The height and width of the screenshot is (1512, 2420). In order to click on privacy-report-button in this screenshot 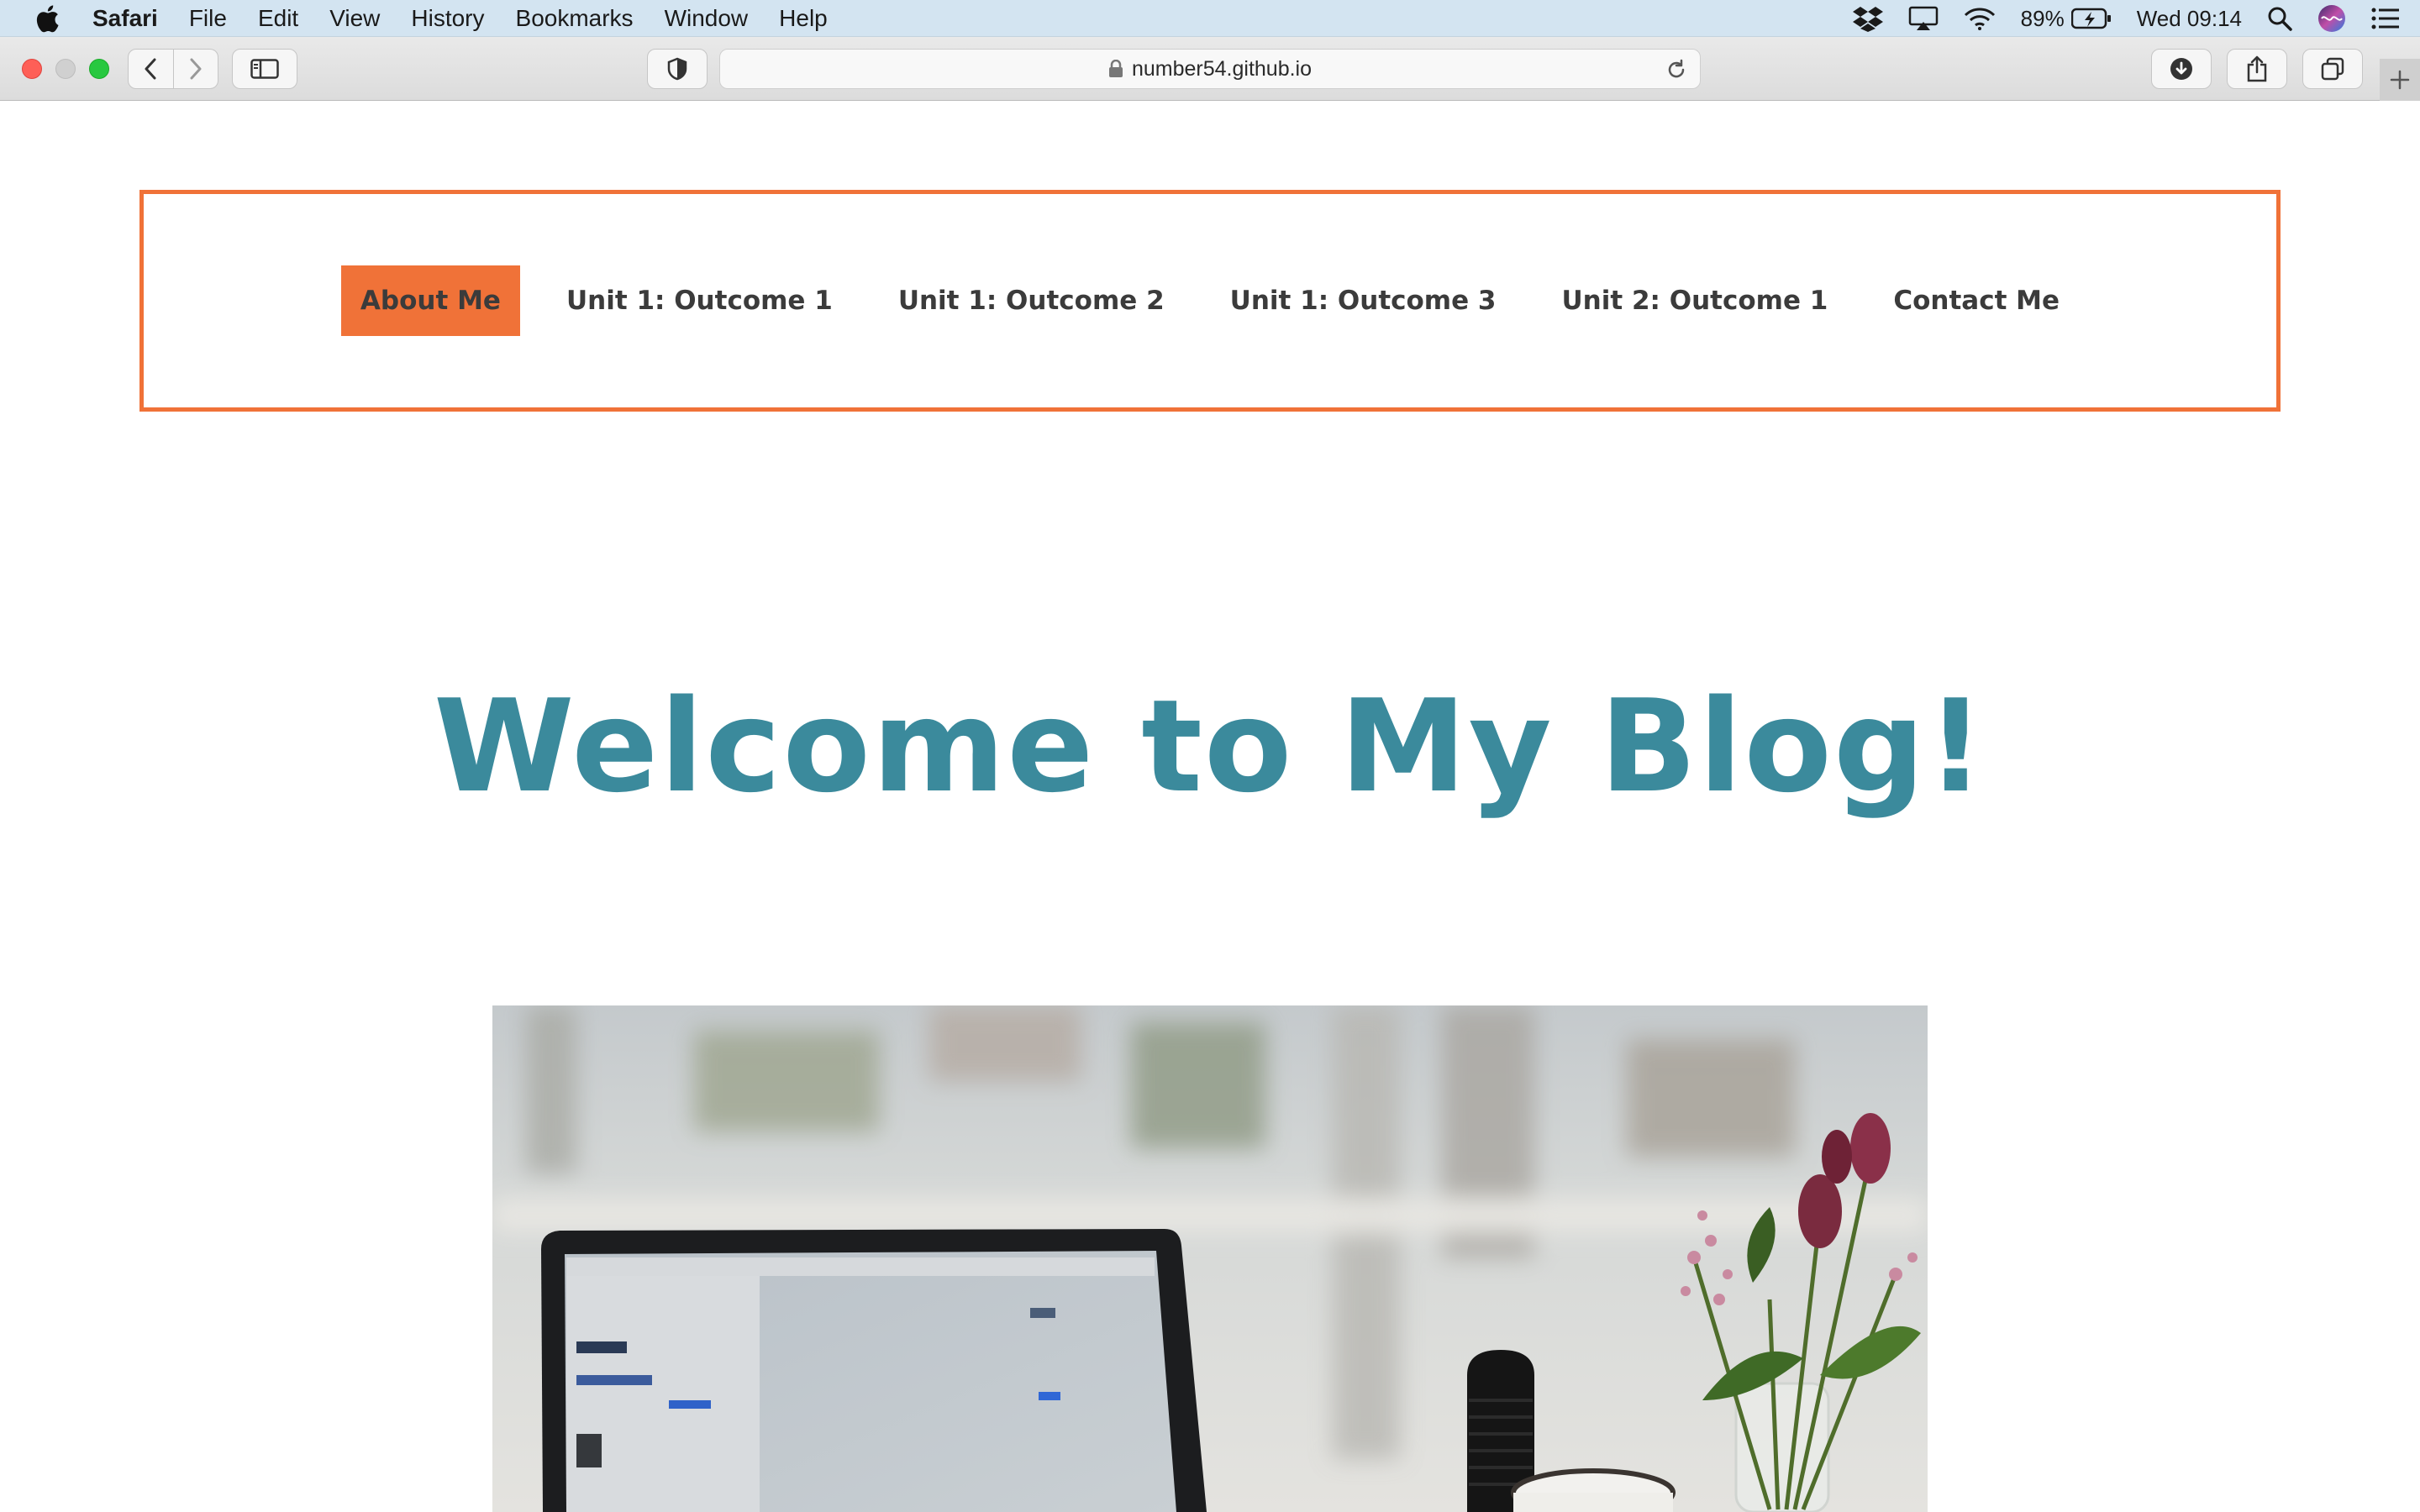, I will do `click(677, 69)`.